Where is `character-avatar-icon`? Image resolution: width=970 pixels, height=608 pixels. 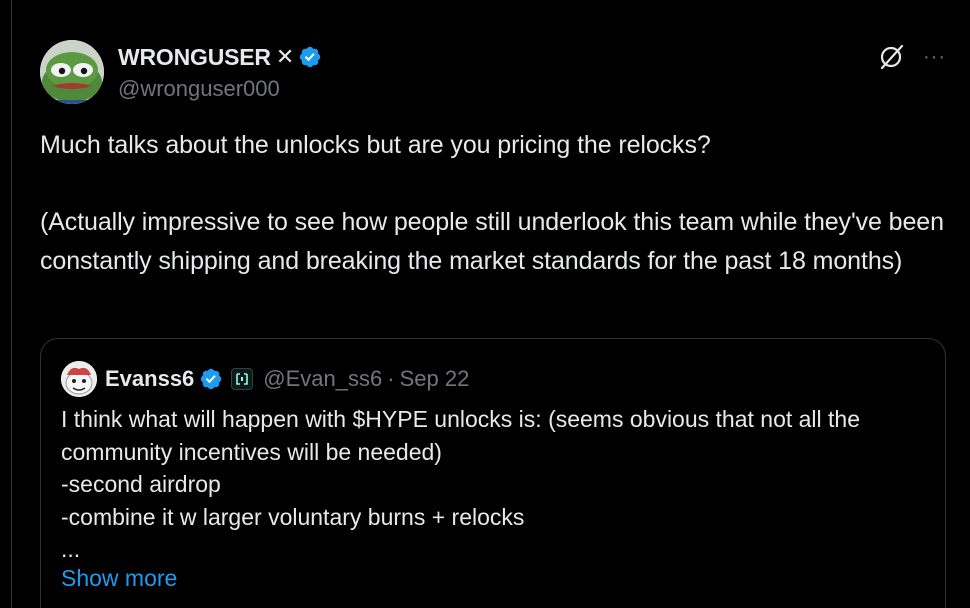
character-avatar-icon is located at coordinates (79, 379).